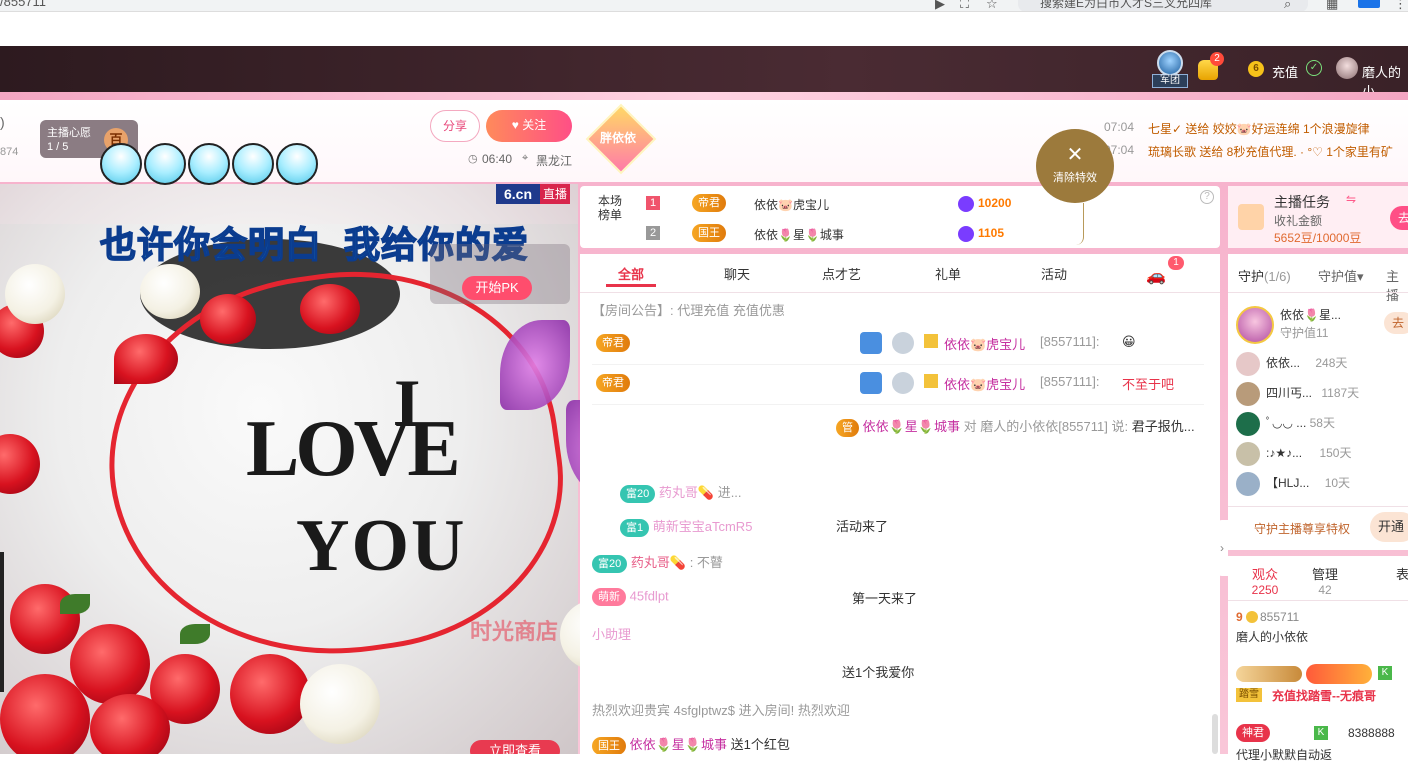  What do you see at coordinates (1253, 733) in the screenshot?
I see `tag-badge: 神君` at bounding box center [1253, 733].